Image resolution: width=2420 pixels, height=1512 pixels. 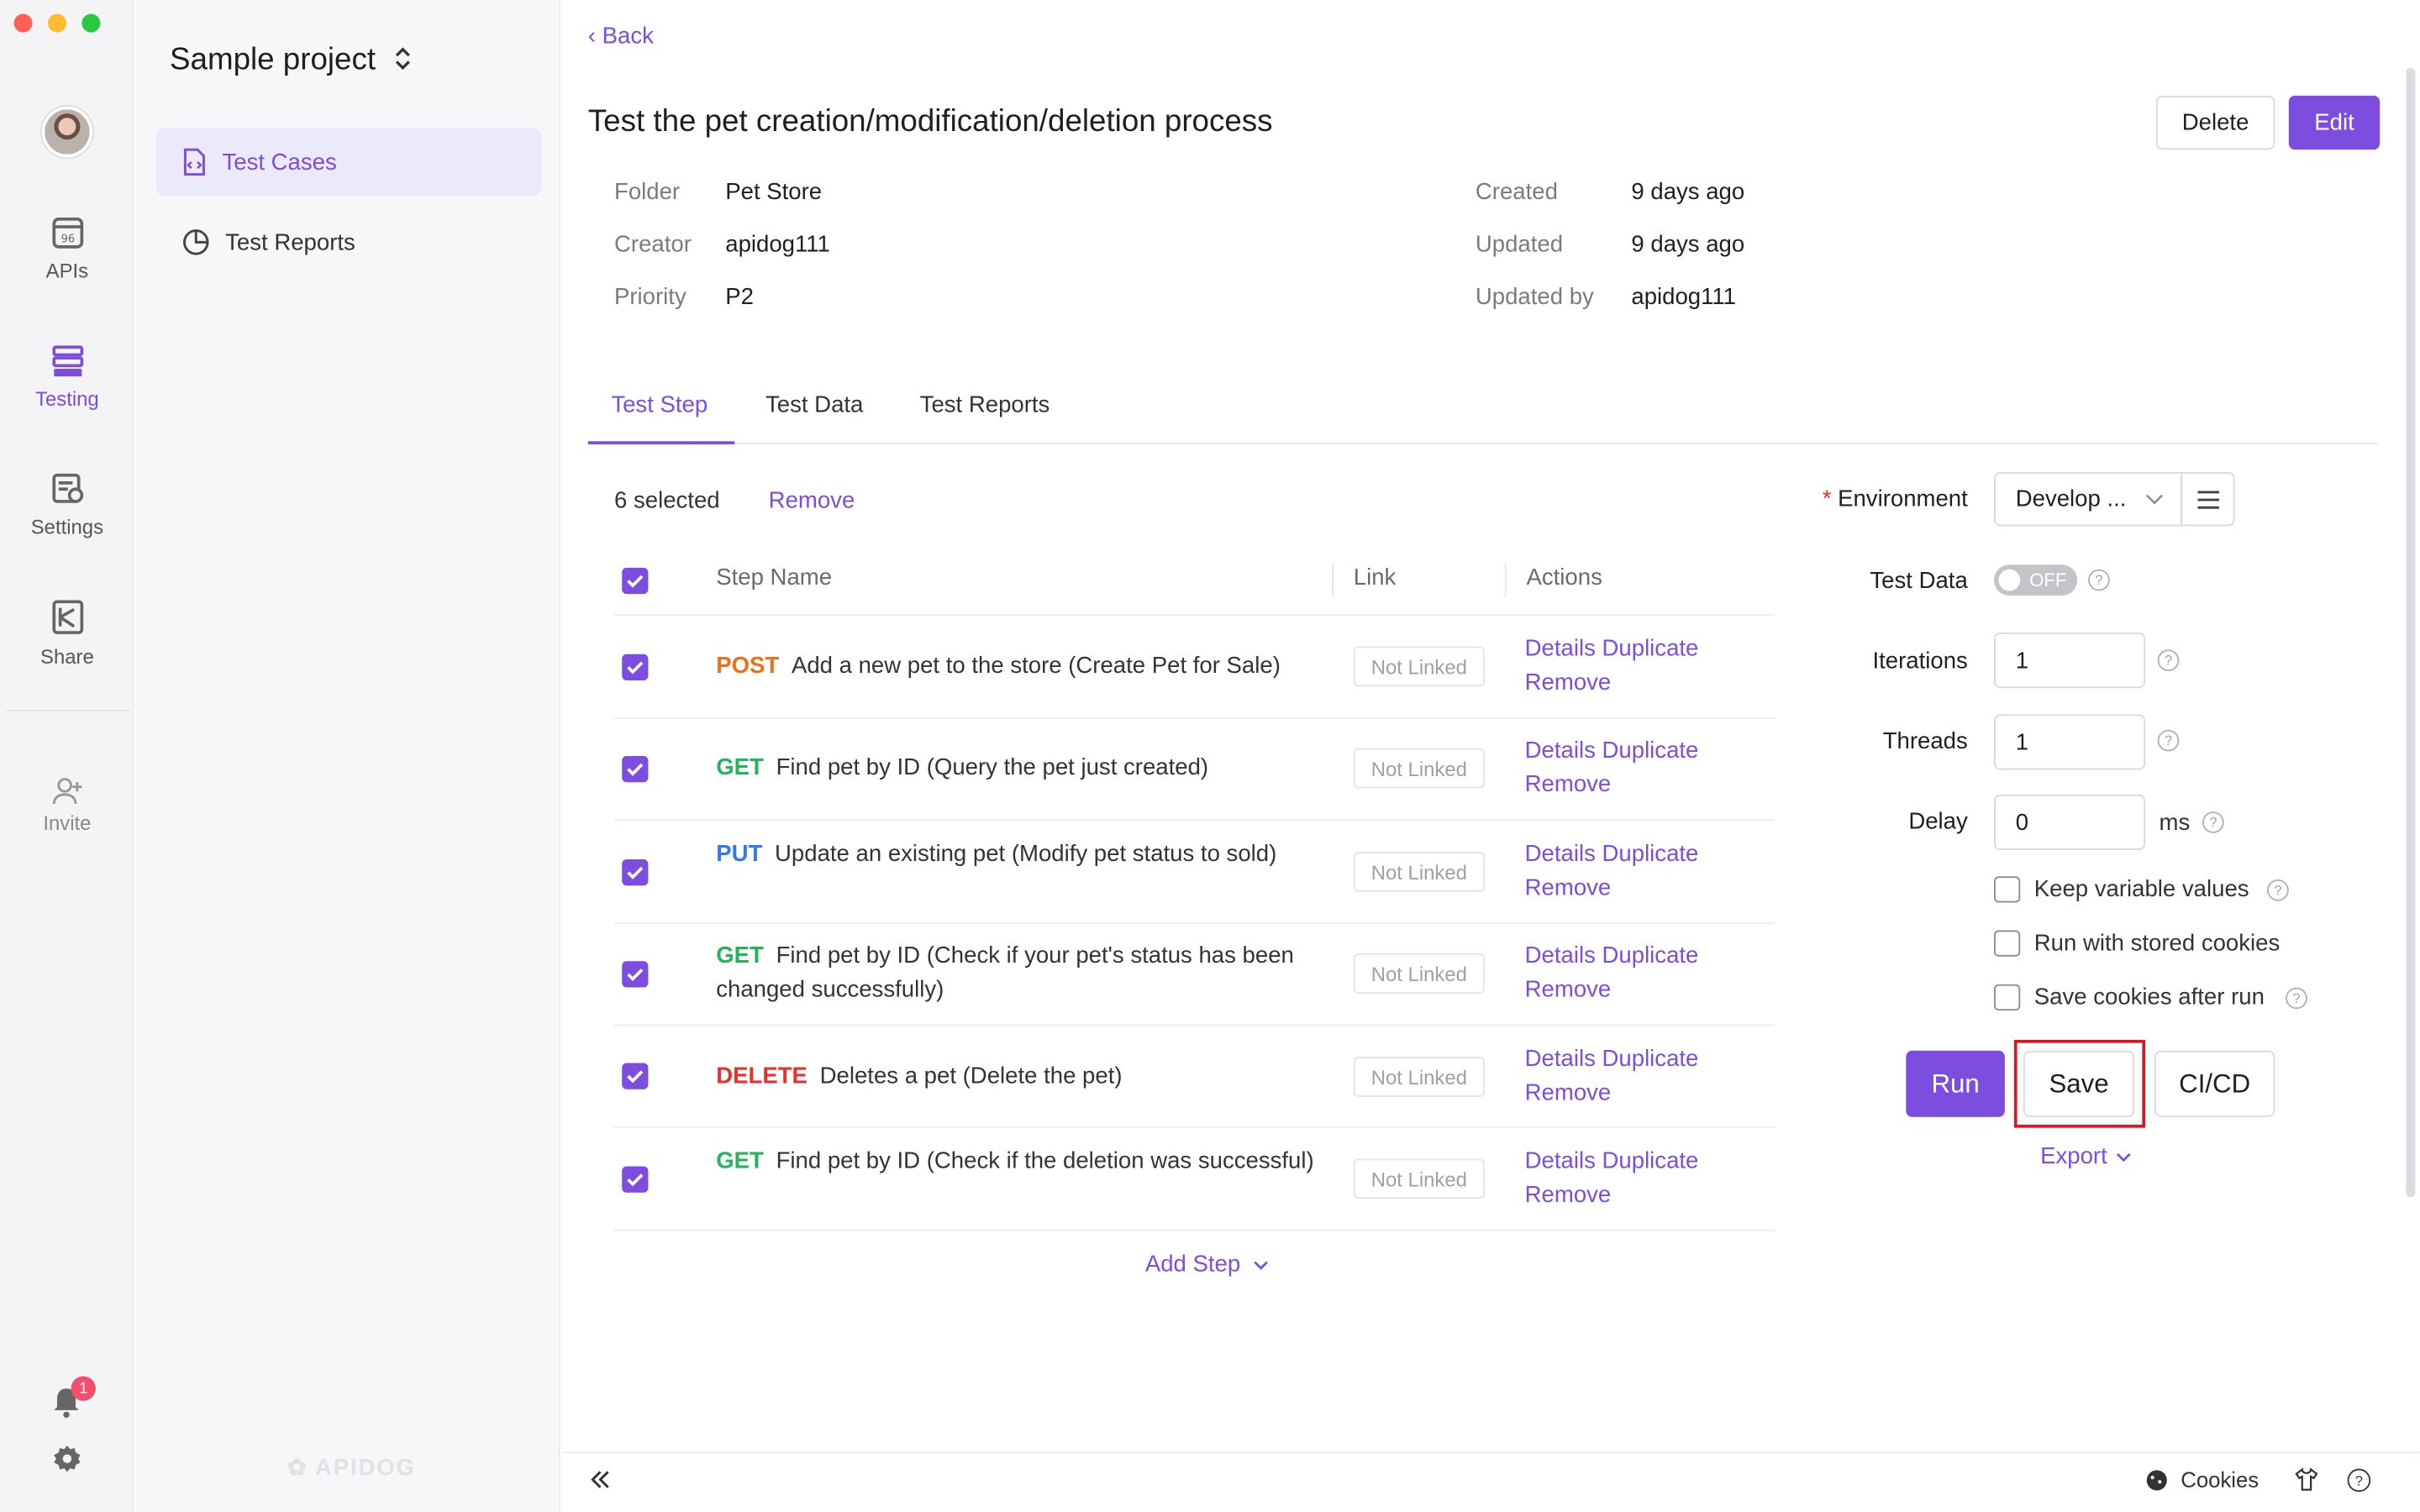 I want to click on edit-button: Edit, so click(x=2334, y=122).